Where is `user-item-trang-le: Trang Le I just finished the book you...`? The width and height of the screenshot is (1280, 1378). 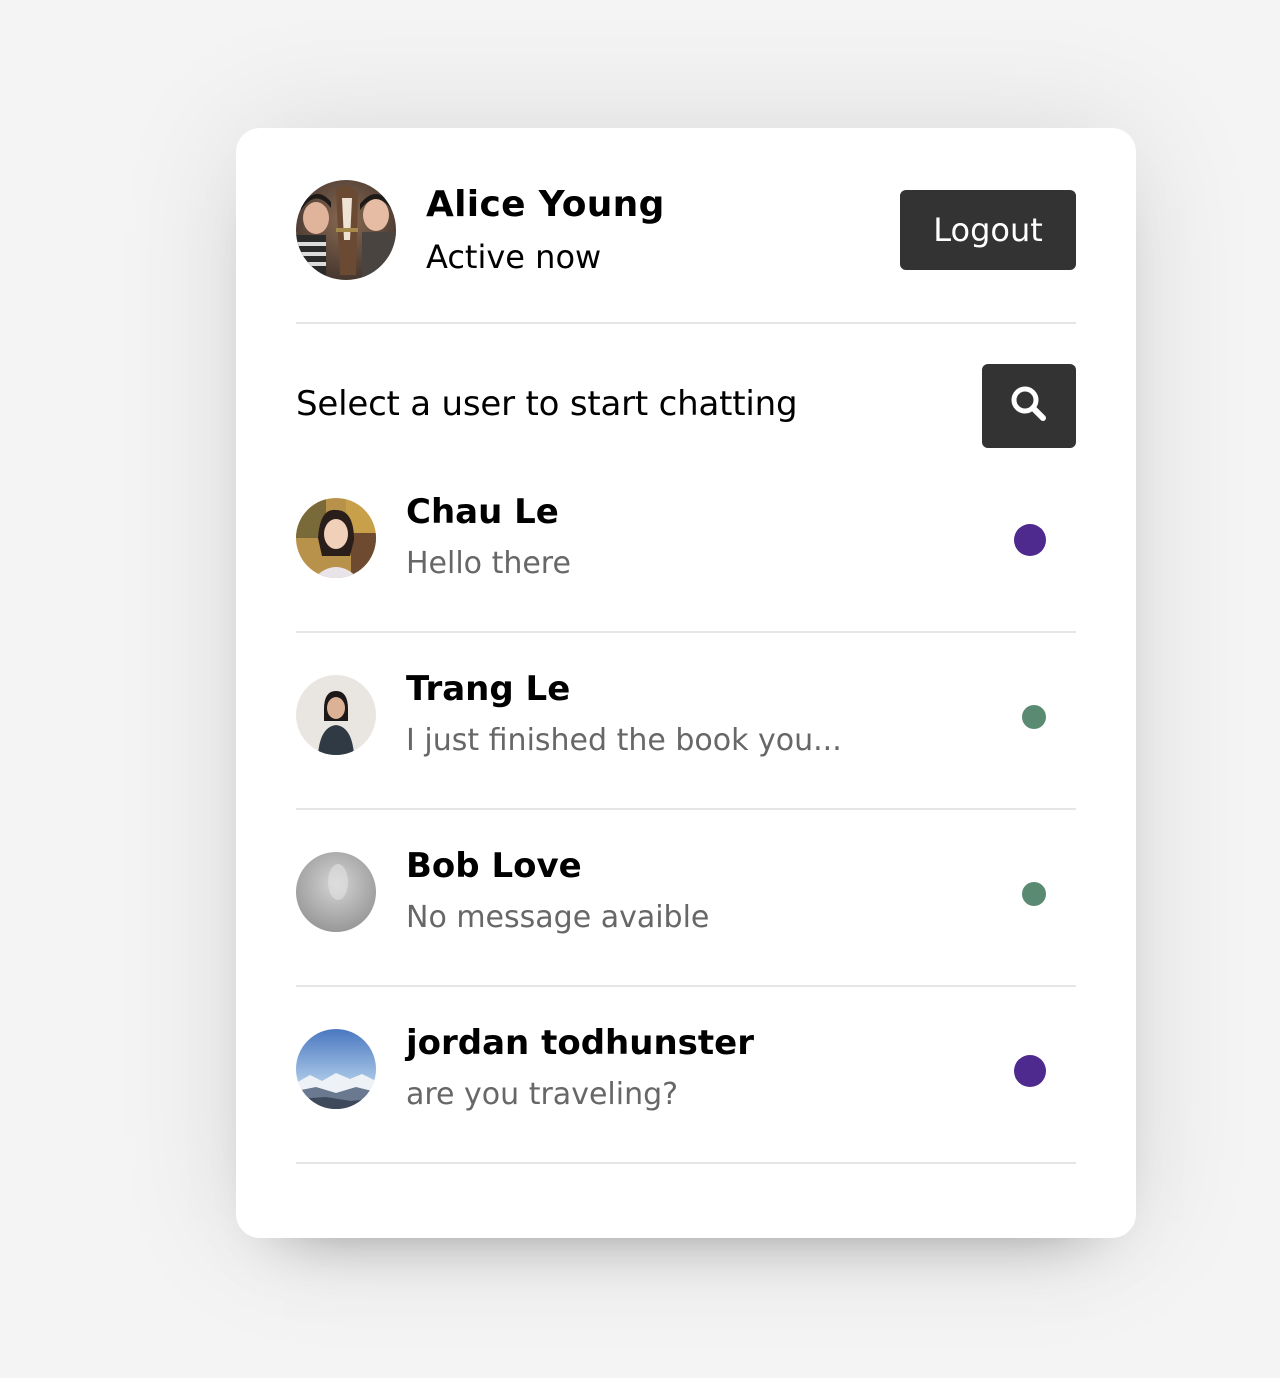 user-item-trang-le: Trang Le I just finished the book you... is located at coordinates (686, 721).